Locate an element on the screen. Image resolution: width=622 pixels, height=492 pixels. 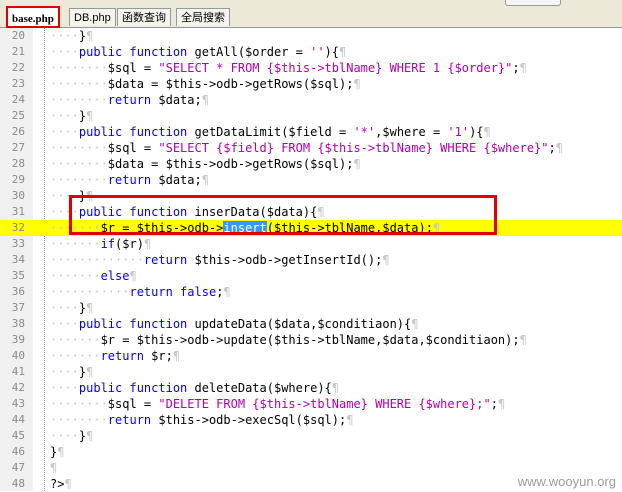
code-line: 37 ····}¶ is located at coordinates (311, 308).